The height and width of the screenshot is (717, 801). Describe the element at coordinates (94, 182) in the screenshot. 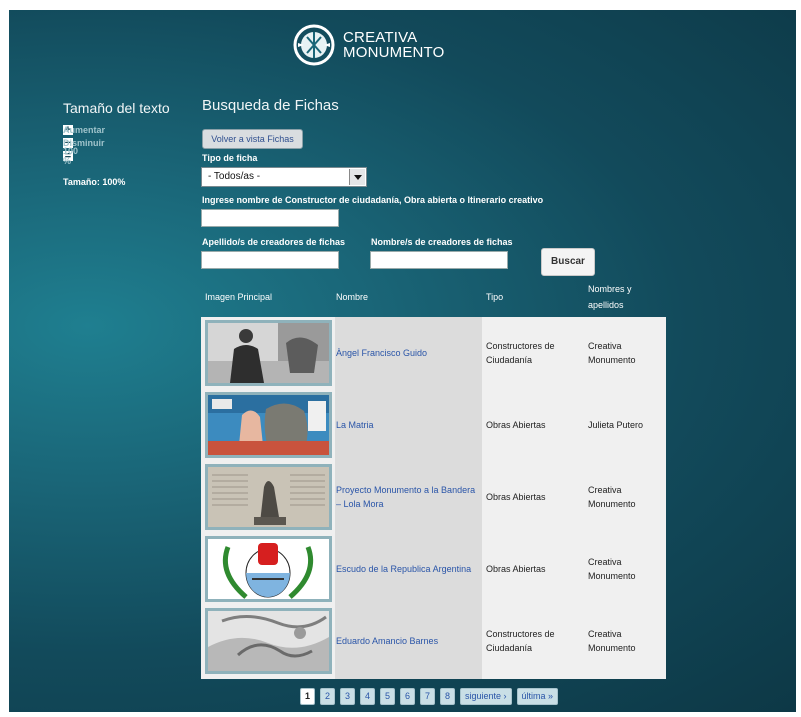

I see `current-text-size: Tamaño: 100%` at that location.